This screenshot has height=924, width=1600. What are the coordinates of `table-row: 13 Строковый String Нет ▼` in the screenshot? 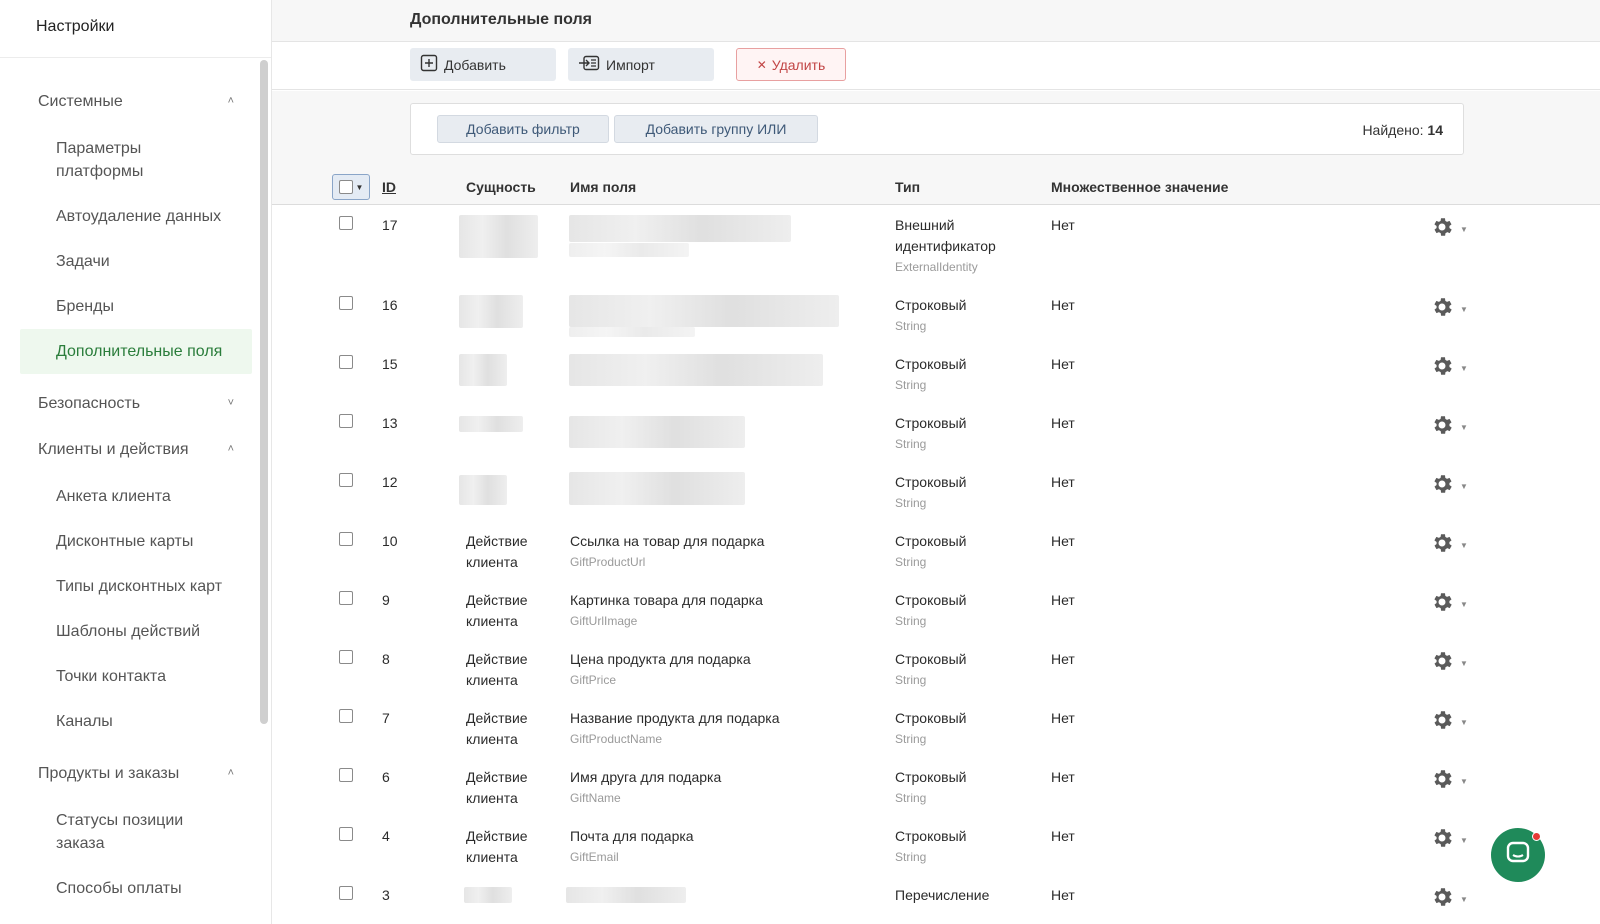 It's located at (936, 432).